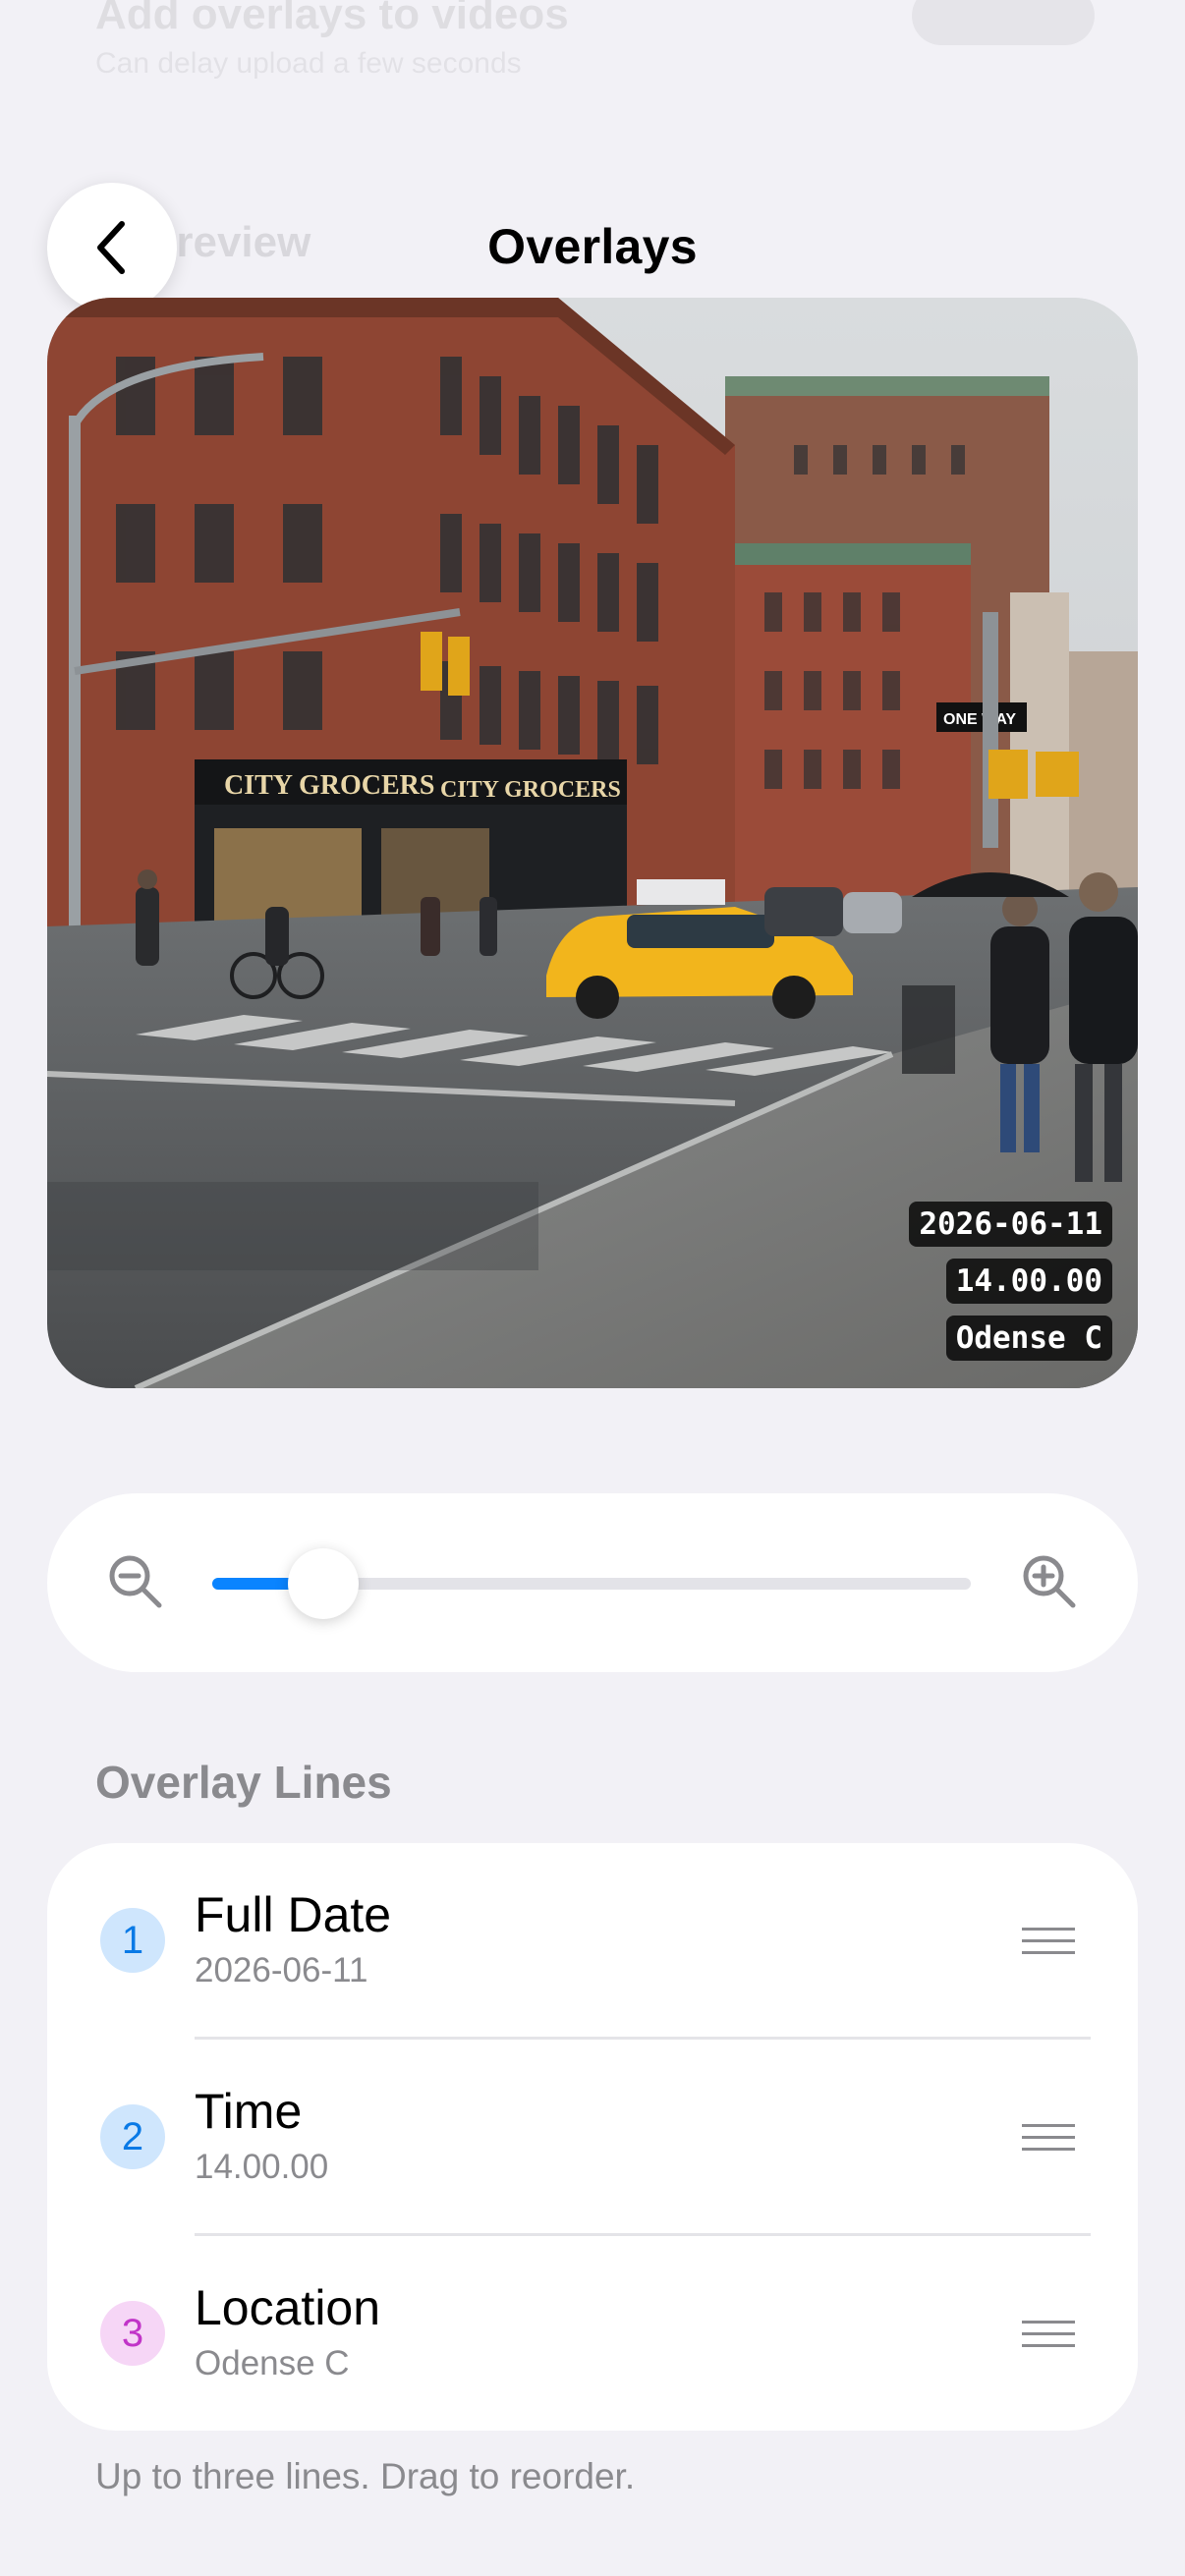 The height and width of the screenshot is (2576, 1185). I want to click on location-stamp: Odense C, so click(1029, 1338).